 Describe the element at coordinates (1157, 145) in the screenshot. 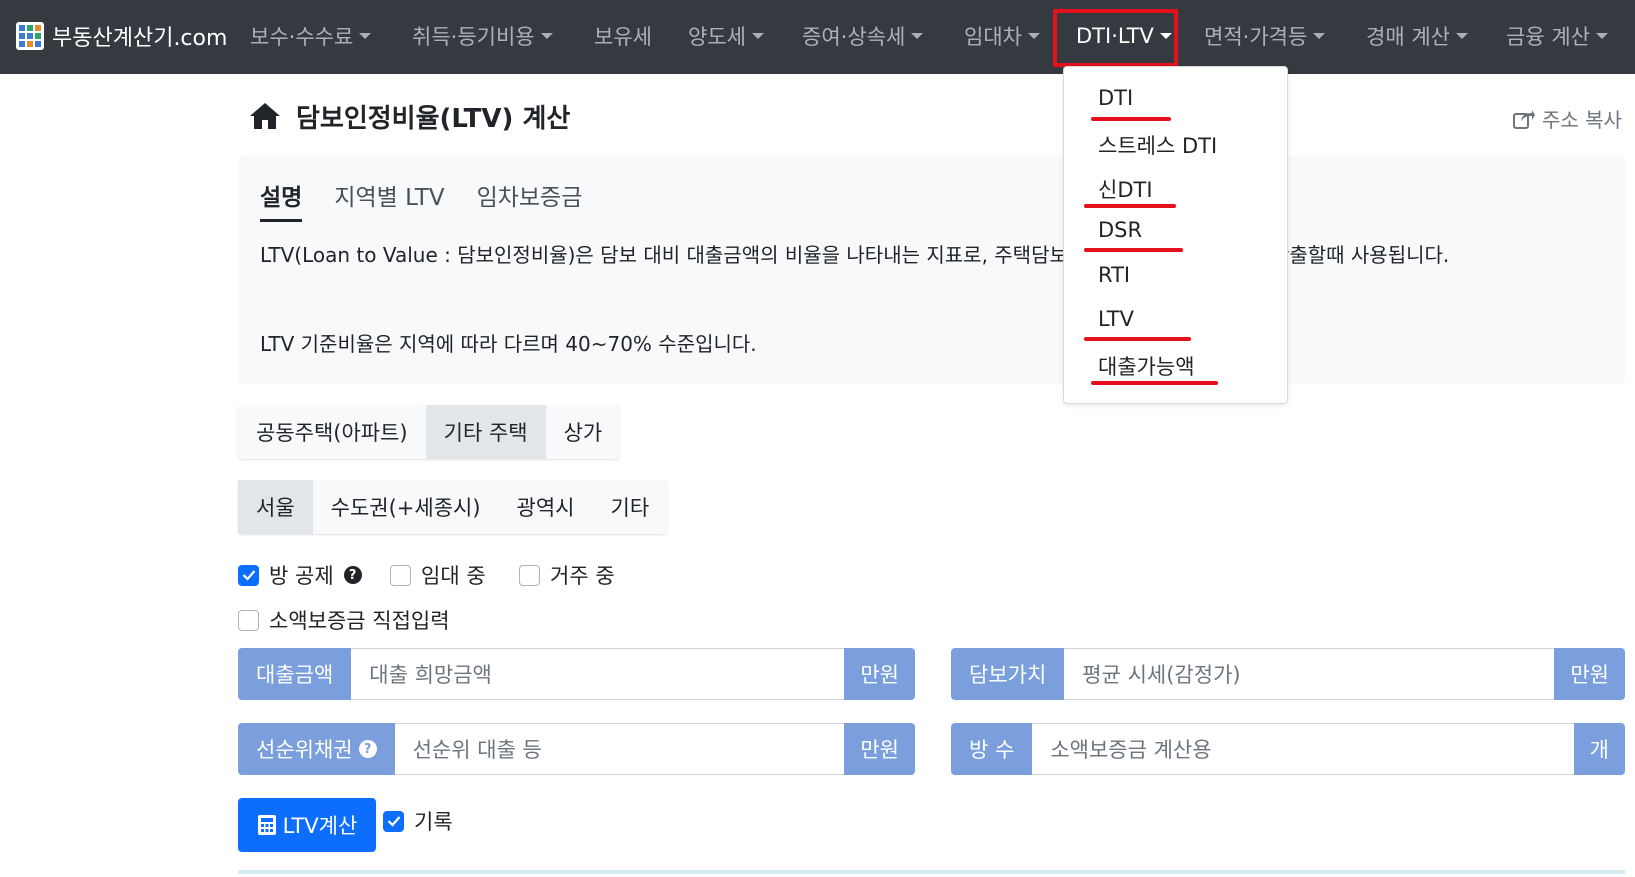

I see `menu-item-stress-dti: 스트레스 DTI` at that location.